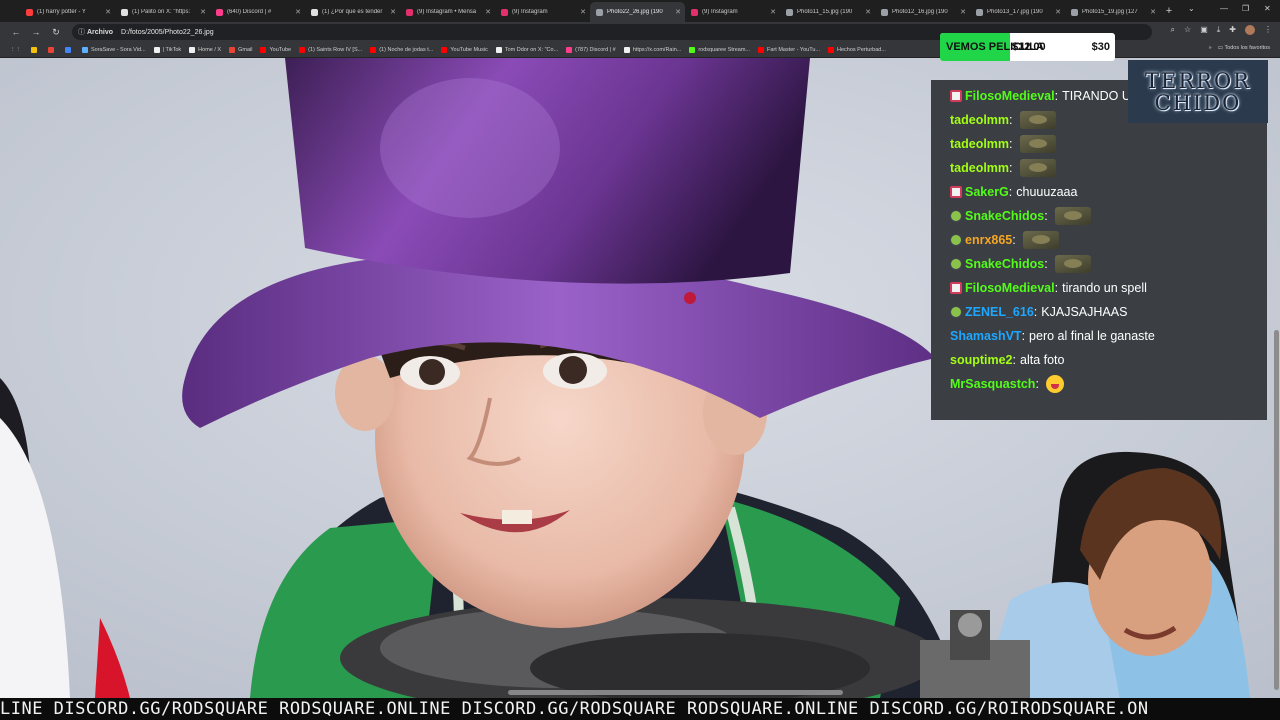  Describe the element at coordinates (1267, 8) in the screenshot. I see `close-window-icon: ✕` at that location.